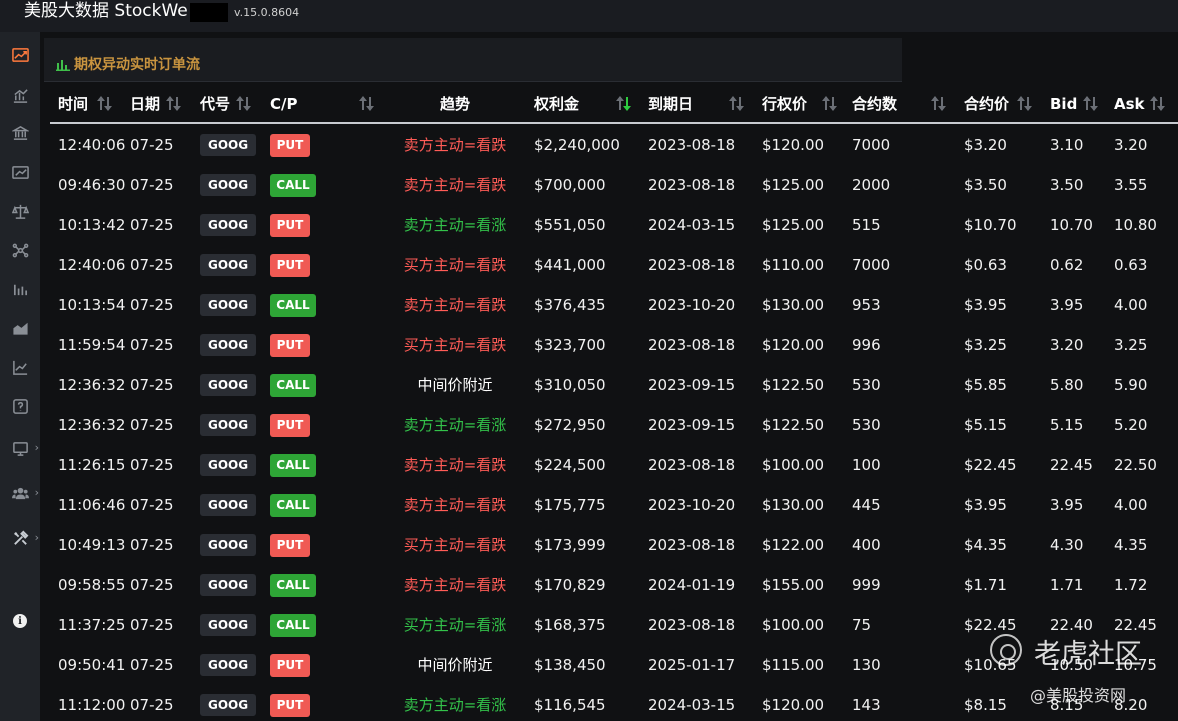  What do you see at coordinates (866, 345) in the screenshot?
I see `cell-contracts: 996` at bounding box center [866, 345].